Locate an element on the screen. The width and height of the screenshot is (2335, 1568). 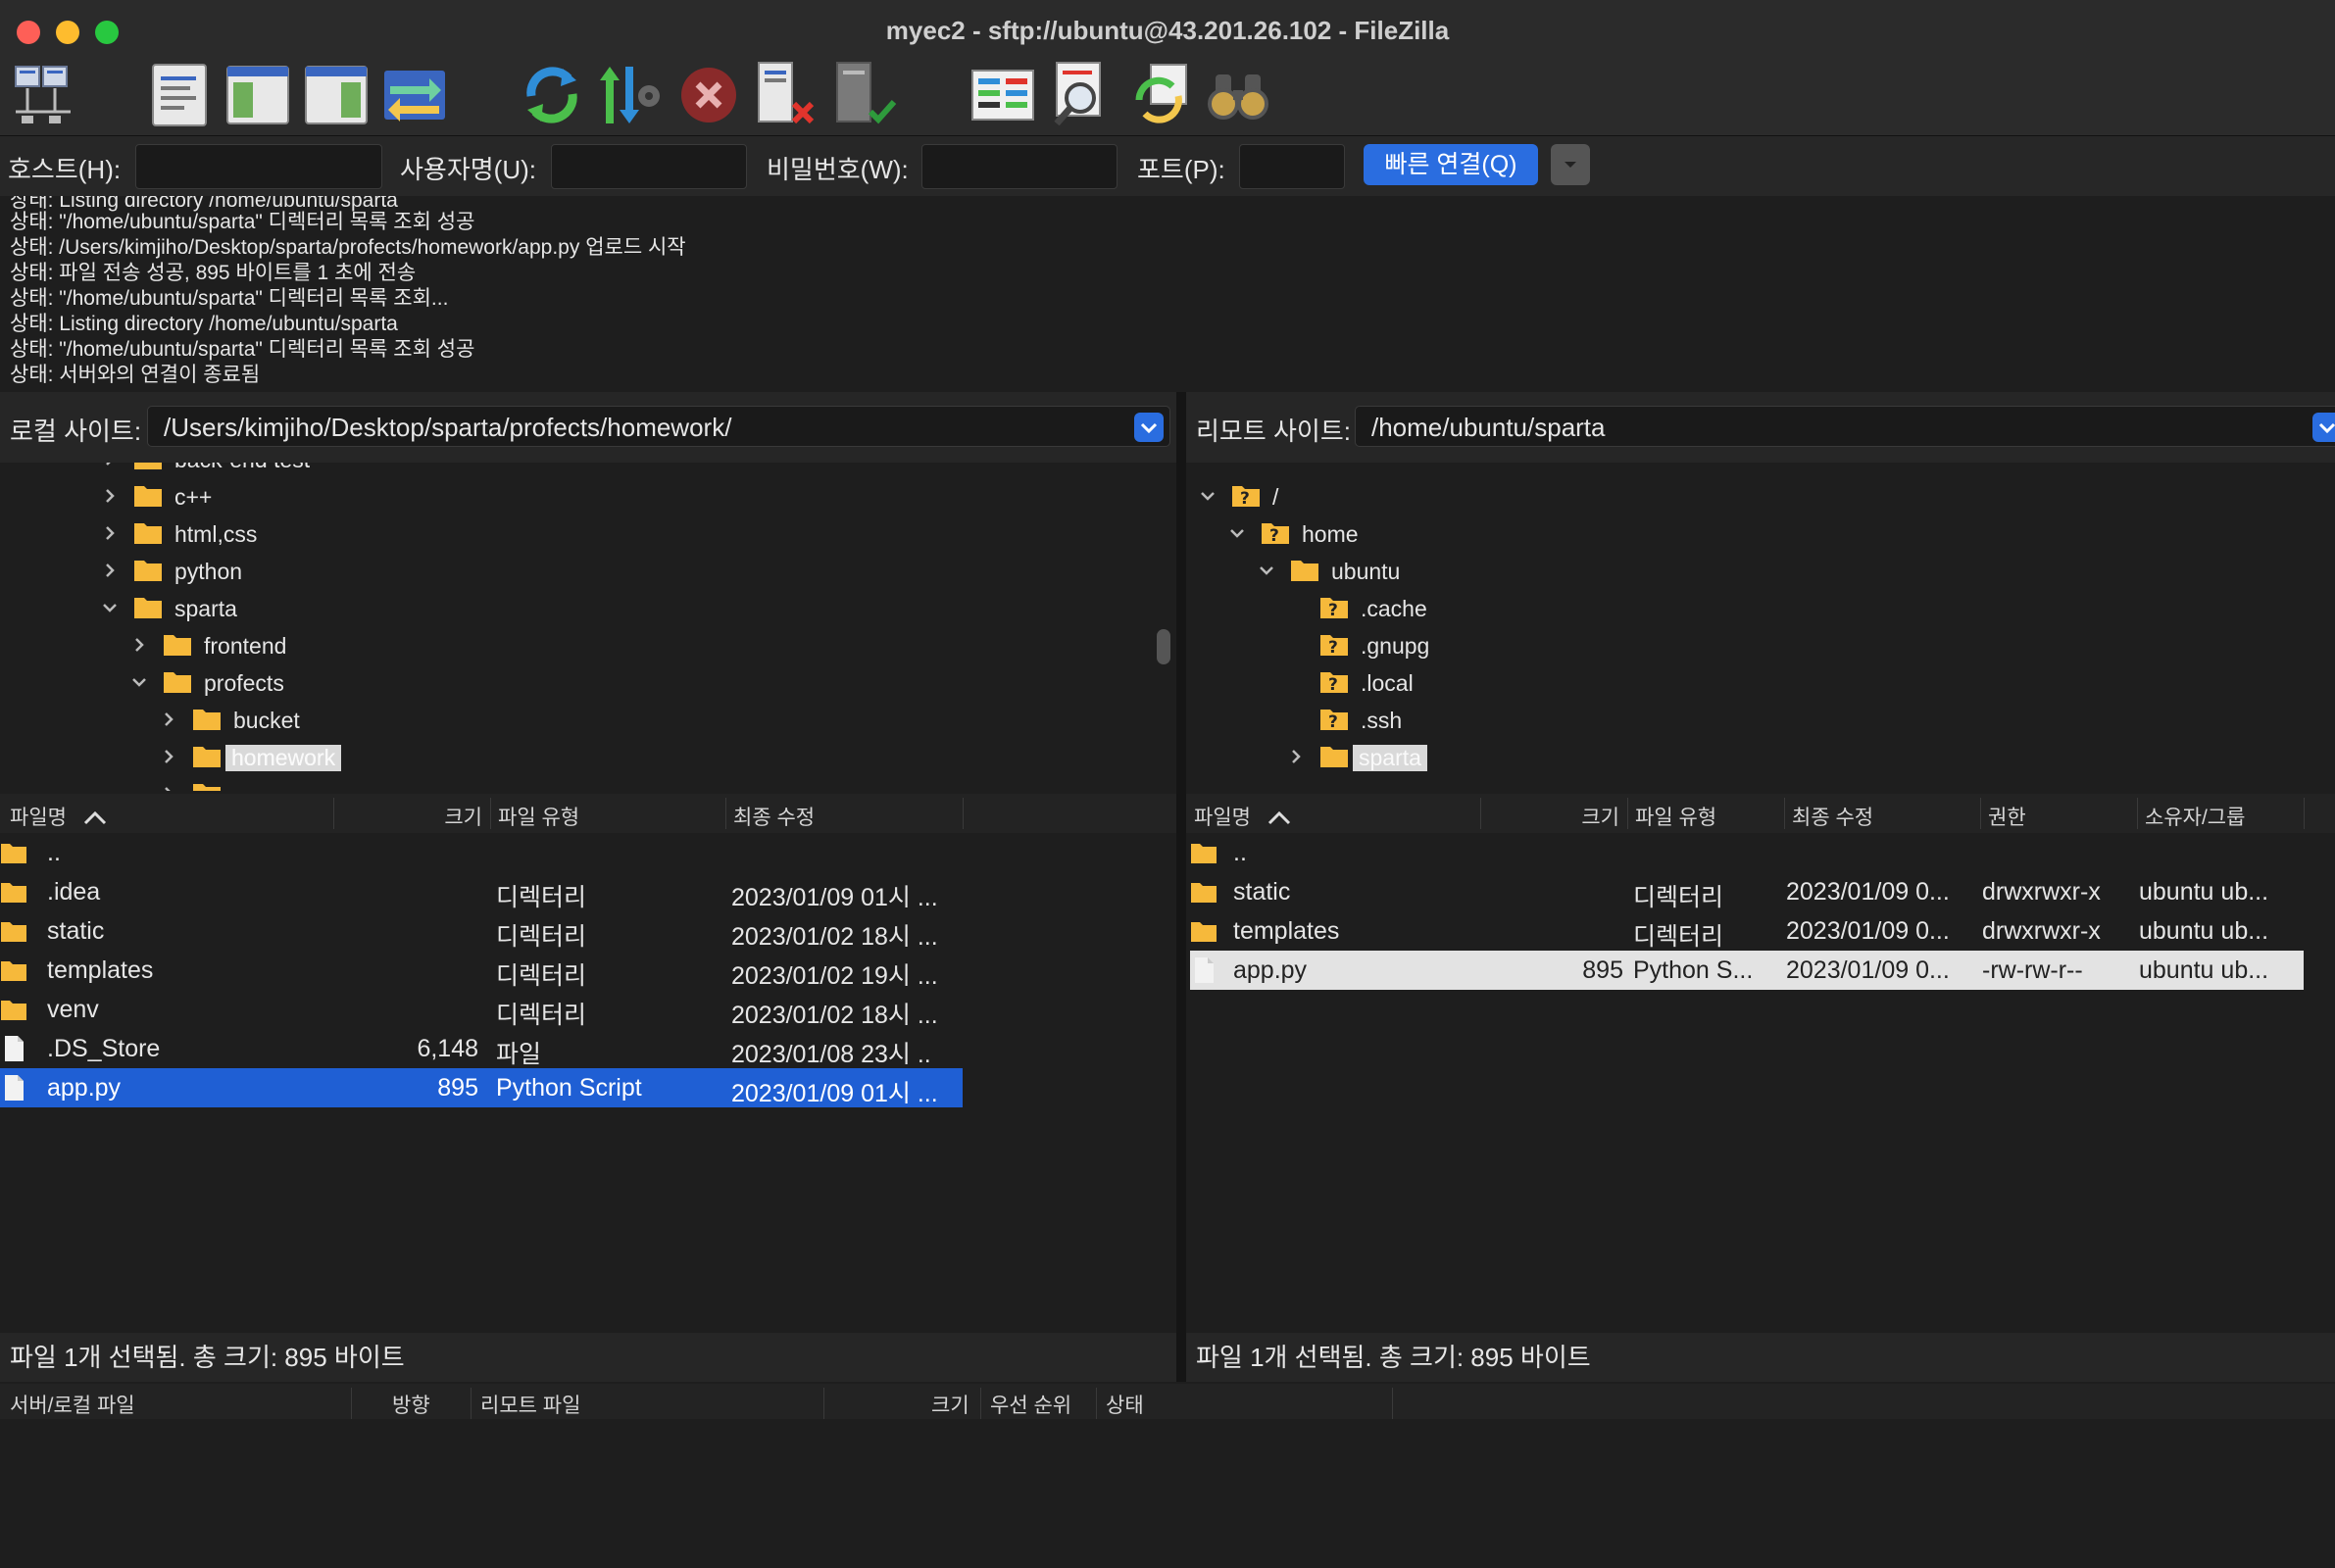
remote-tree-item: ubuntu is located at coordinates (1549, 572).